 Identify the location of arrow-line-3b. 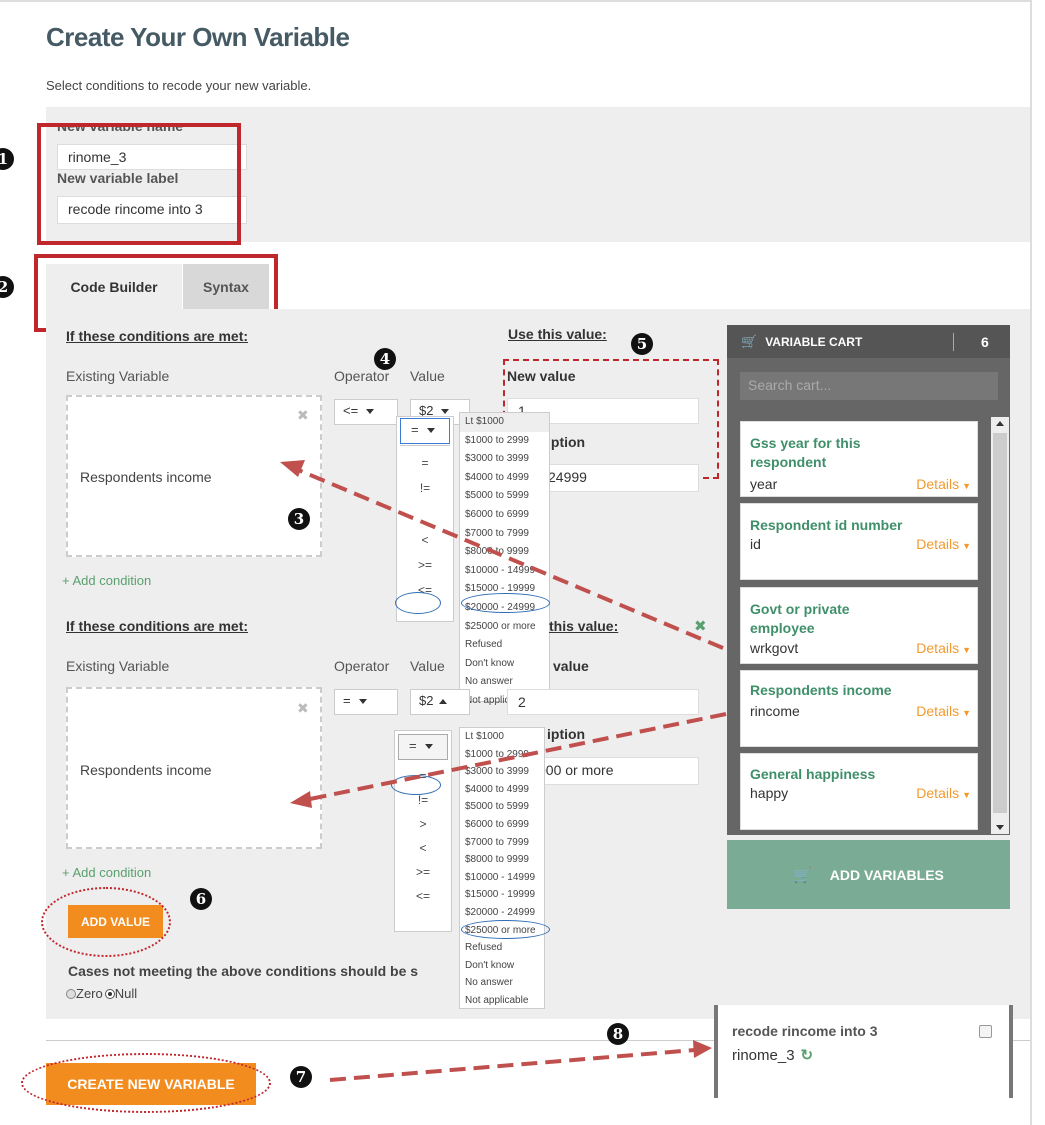
(515, 757).